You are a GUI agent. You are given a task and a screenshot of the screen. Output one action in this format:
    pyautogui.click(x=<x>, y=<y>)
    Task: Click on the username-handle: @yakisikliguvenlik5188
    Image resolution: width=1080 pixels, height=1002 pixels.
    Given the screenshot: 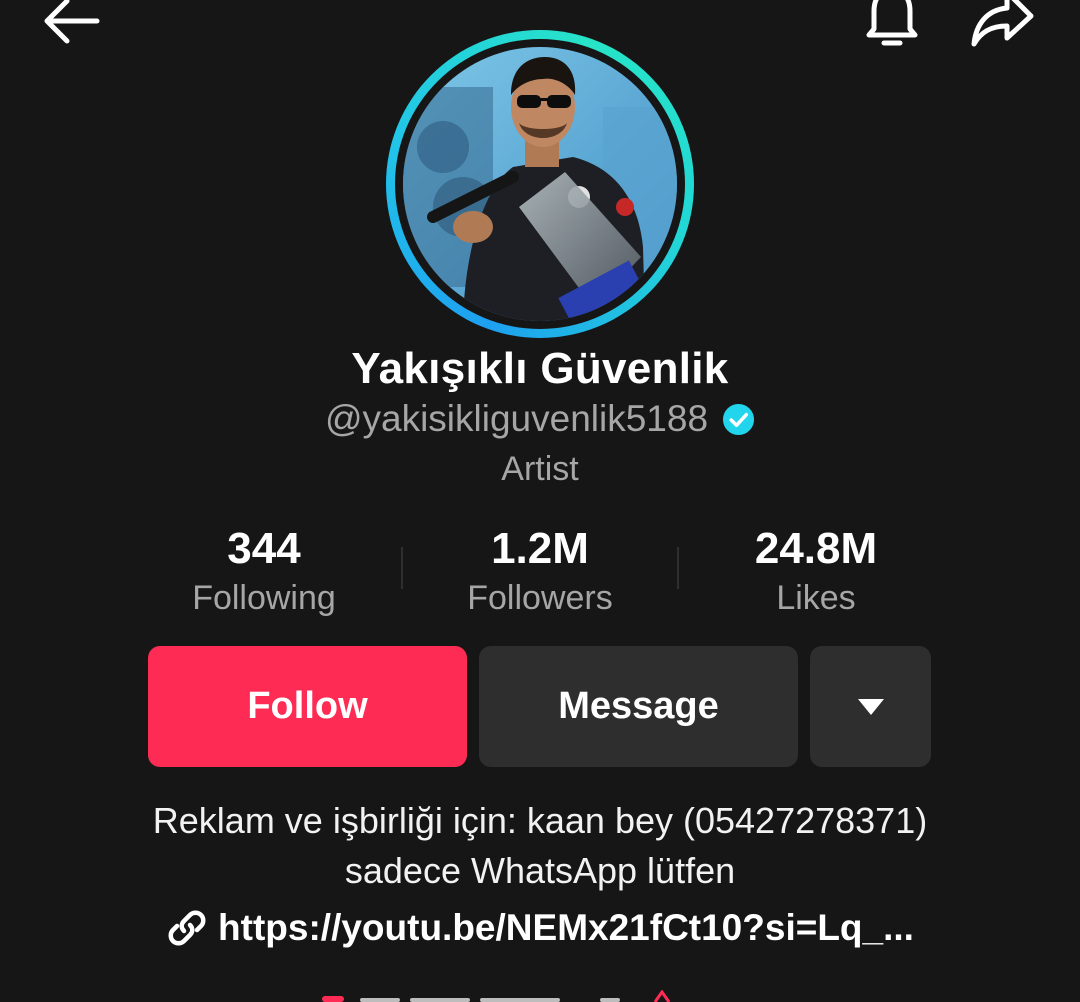 What is the action you would take?
    pyautogui.click(x=516, y=418)
    